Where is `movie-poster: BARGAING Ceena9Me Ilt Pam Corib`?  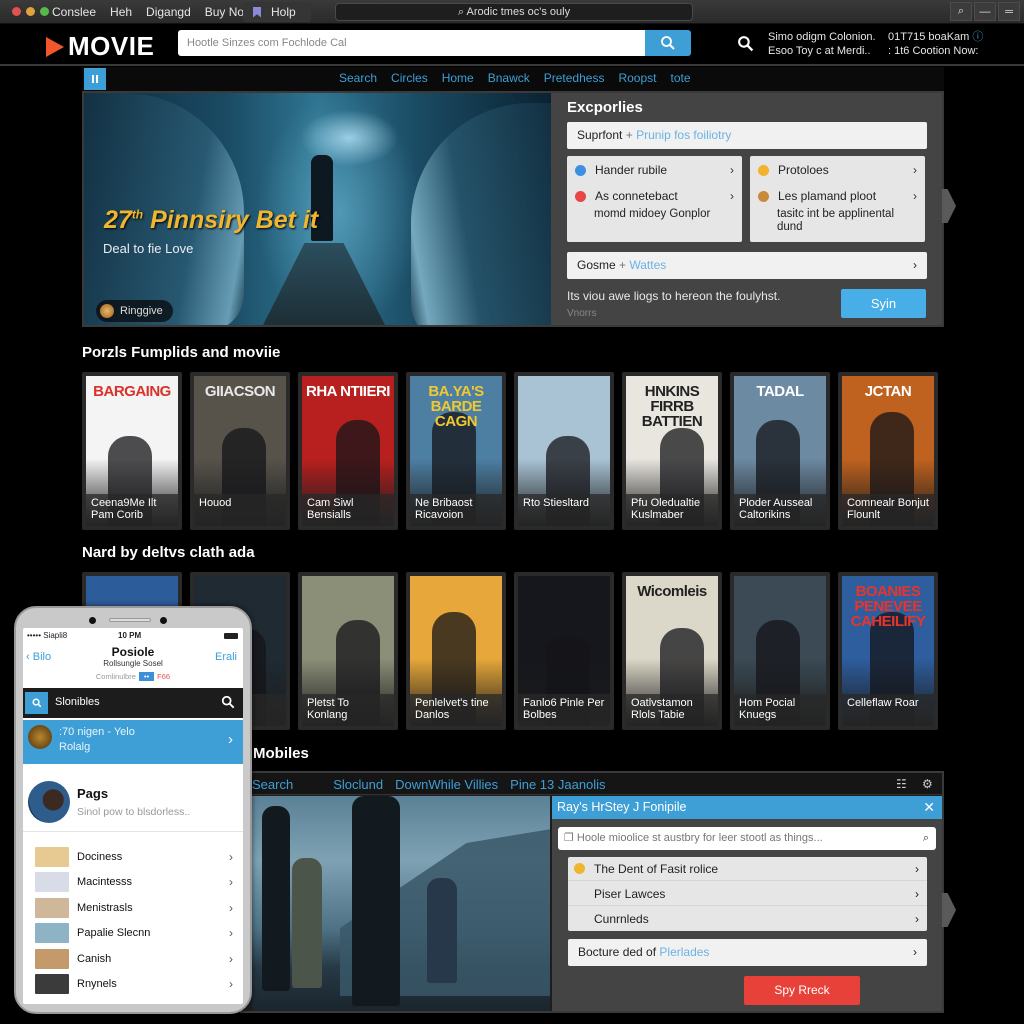
movie-poster: BARGAING Ceena9Me Ilt Pam Corib is located at coordinates (132, 451).